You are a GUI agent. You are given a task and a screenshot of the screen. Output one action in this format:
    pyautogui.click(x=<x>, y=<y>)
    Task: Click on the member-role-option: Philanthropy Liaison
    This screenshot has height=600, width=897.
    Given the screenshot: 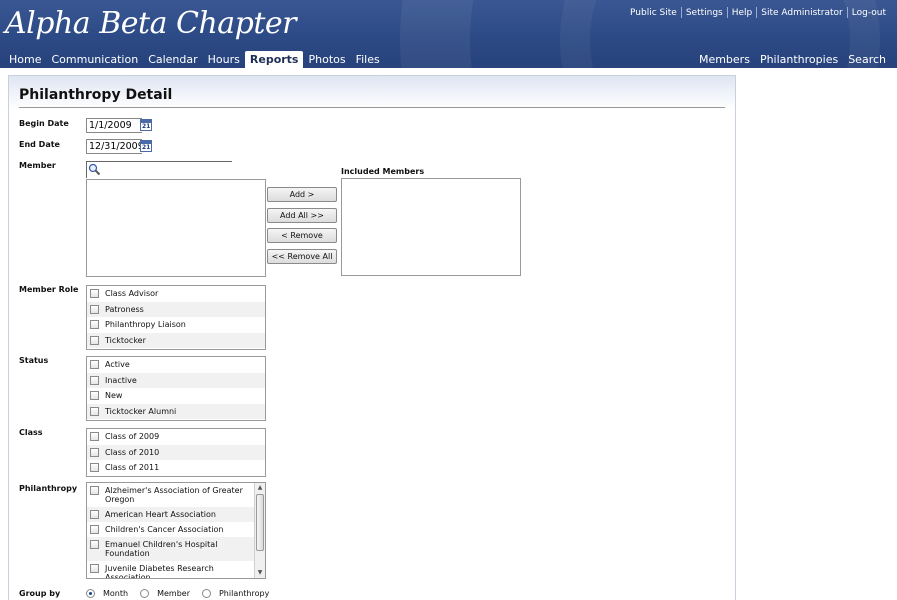 What is the action you would take?
    pyautogui.click(x=176, y=325)
    